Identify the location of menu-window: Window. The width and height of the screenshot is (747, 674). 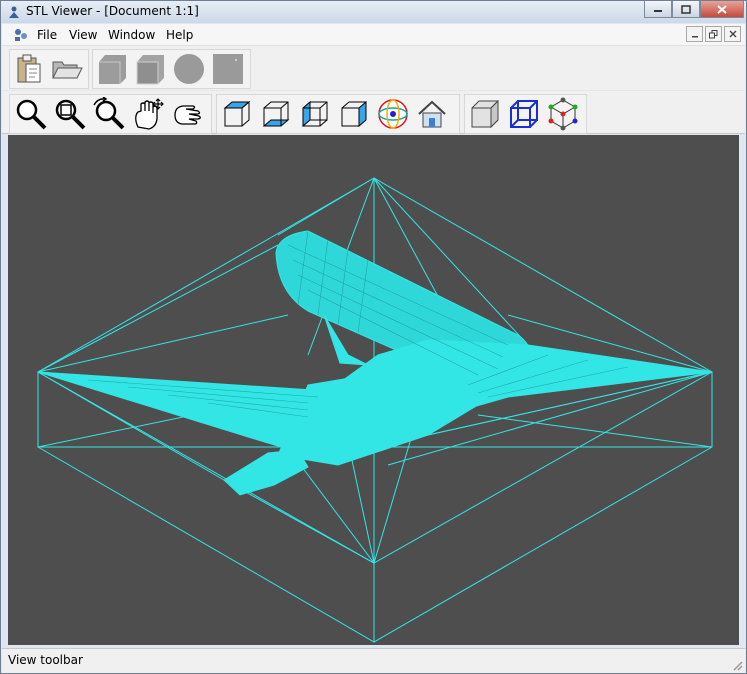
(131, 35).